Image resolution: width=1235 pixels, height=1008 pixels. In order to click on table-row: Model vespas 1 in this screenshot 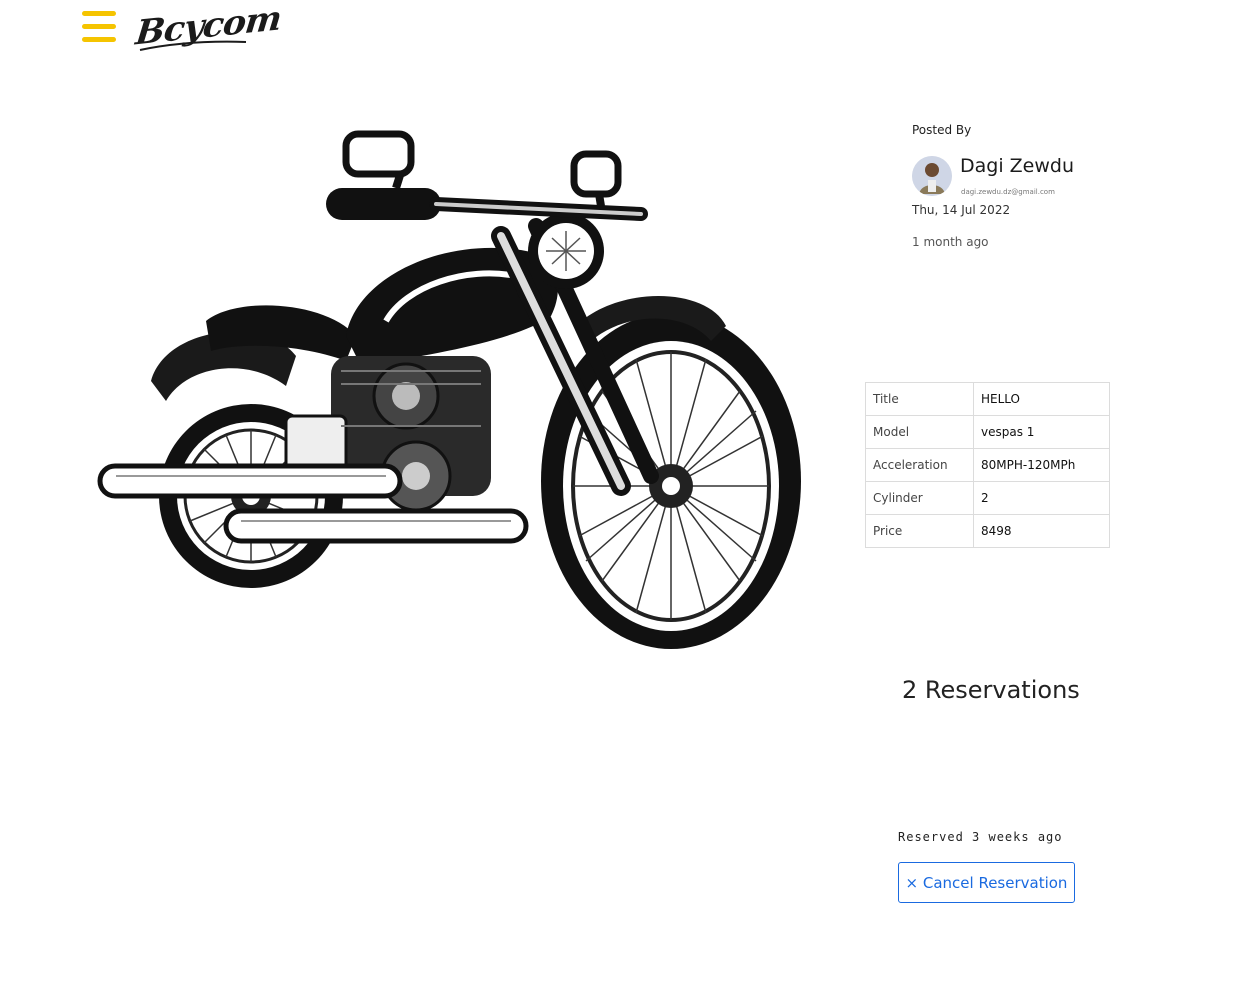, I will do `click(987, 432)`.